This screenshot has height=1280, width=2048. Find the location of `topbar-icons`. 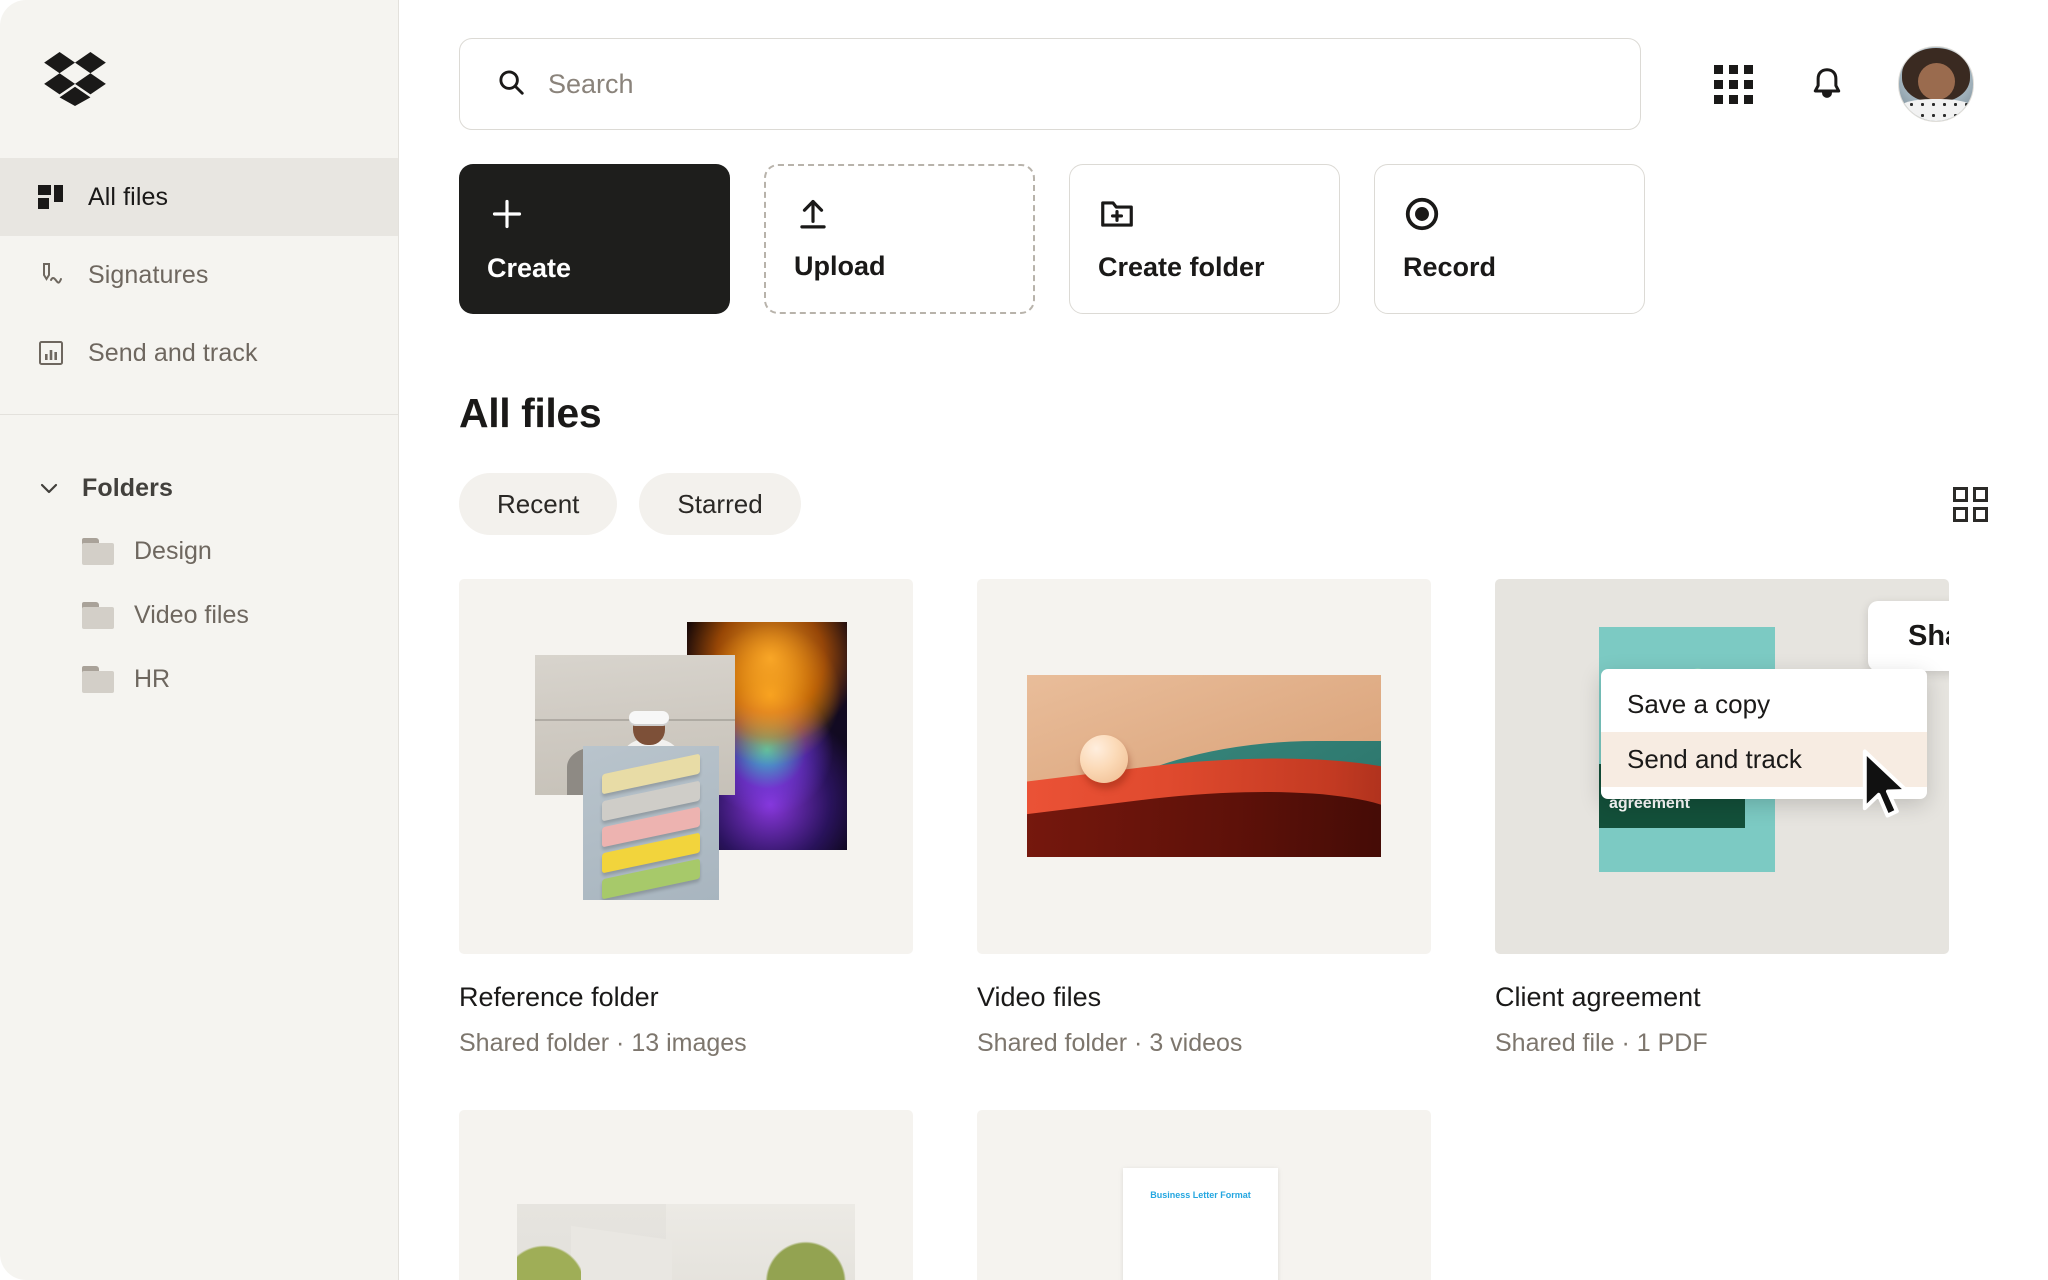

topbar-icons is located at coordinates (1849, 84).